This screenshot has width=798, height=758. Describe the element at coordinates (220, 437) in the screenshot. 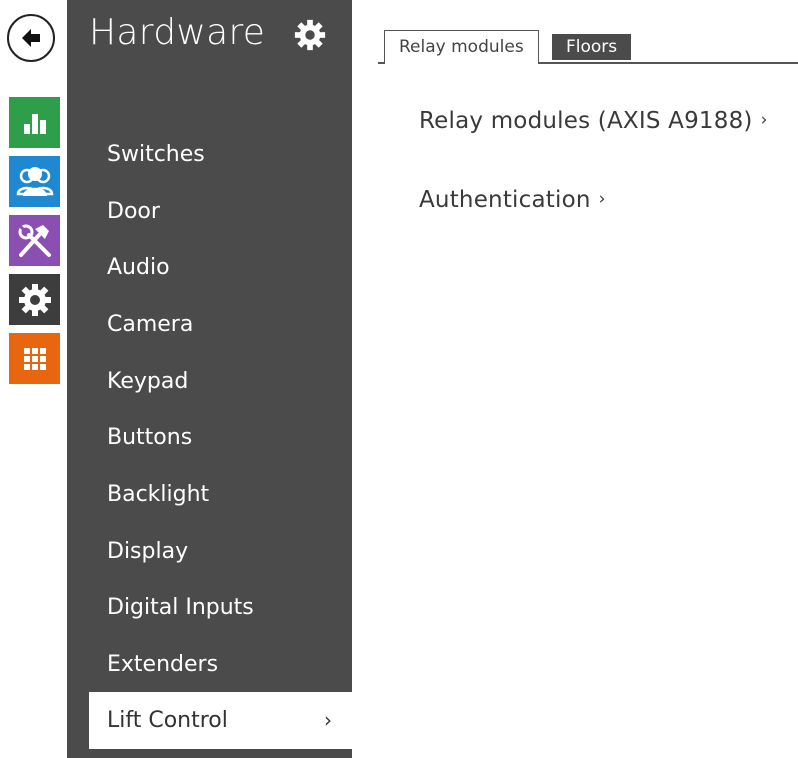

I see `sidebar-item-buttons: Buttons` at that location.